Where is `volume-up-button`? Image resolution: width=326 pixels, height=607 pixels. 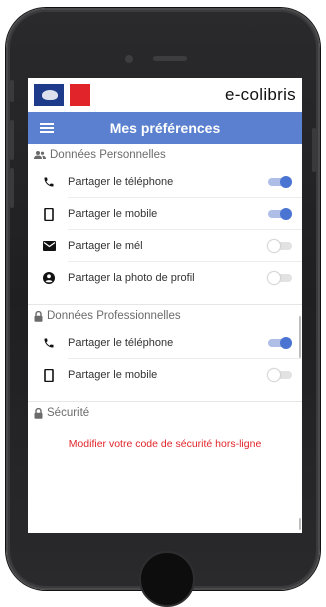
volume-up-button is located at coordinates (12, 140).